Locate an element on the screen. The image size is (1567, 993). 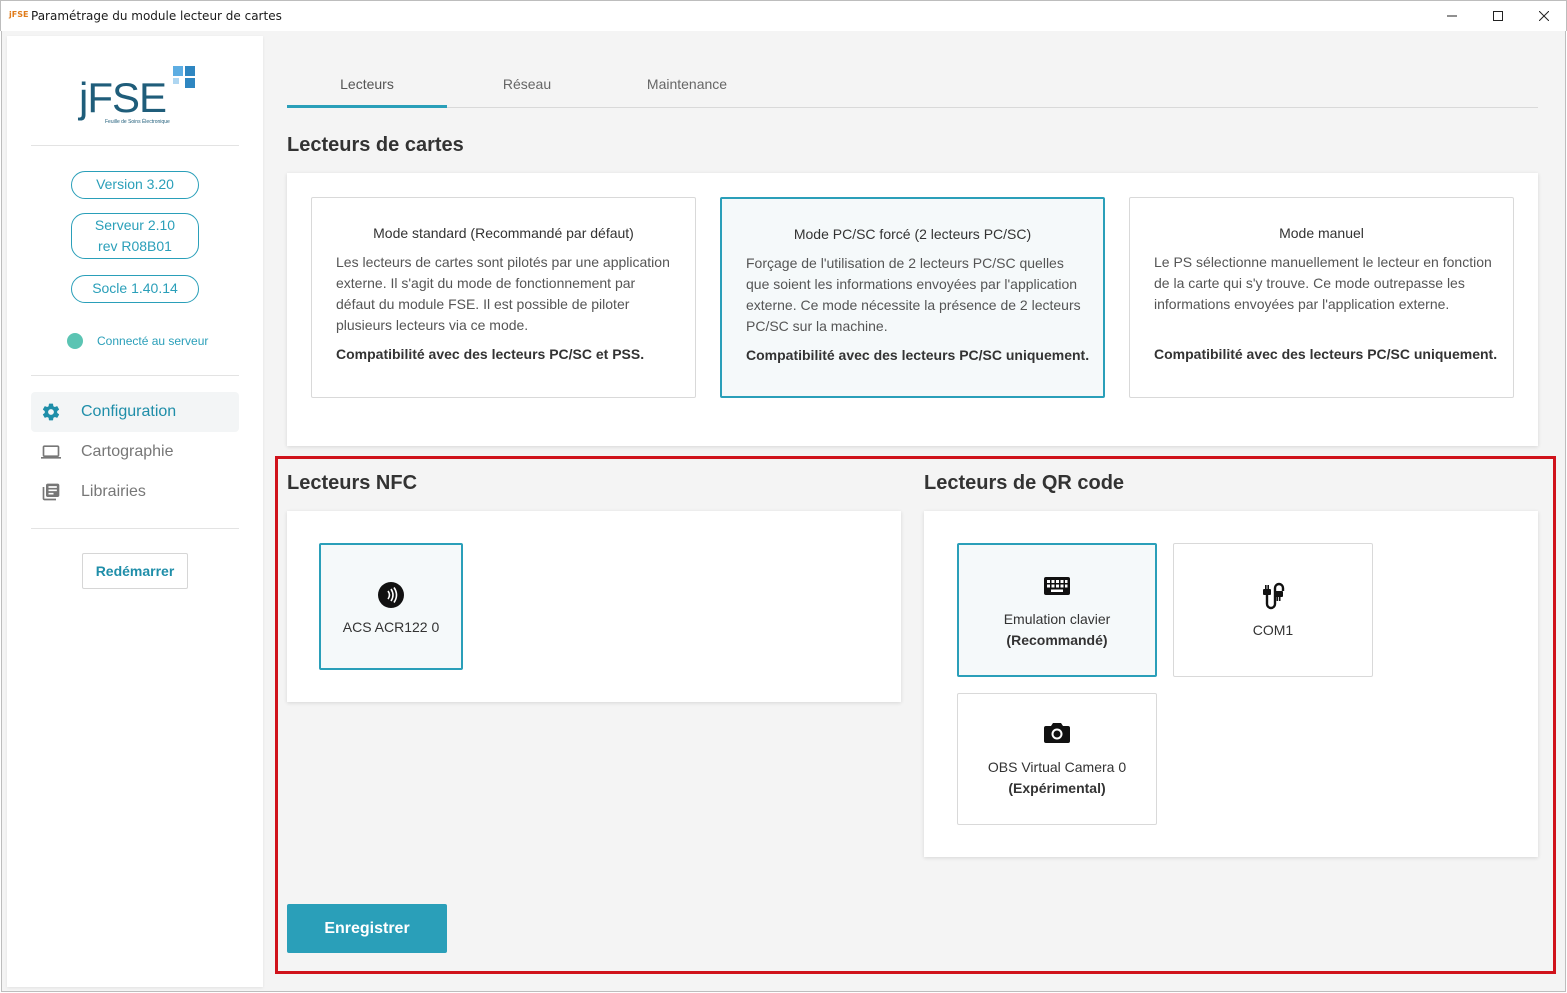
nav-label: Configuration is located at coordinates (129, 411).